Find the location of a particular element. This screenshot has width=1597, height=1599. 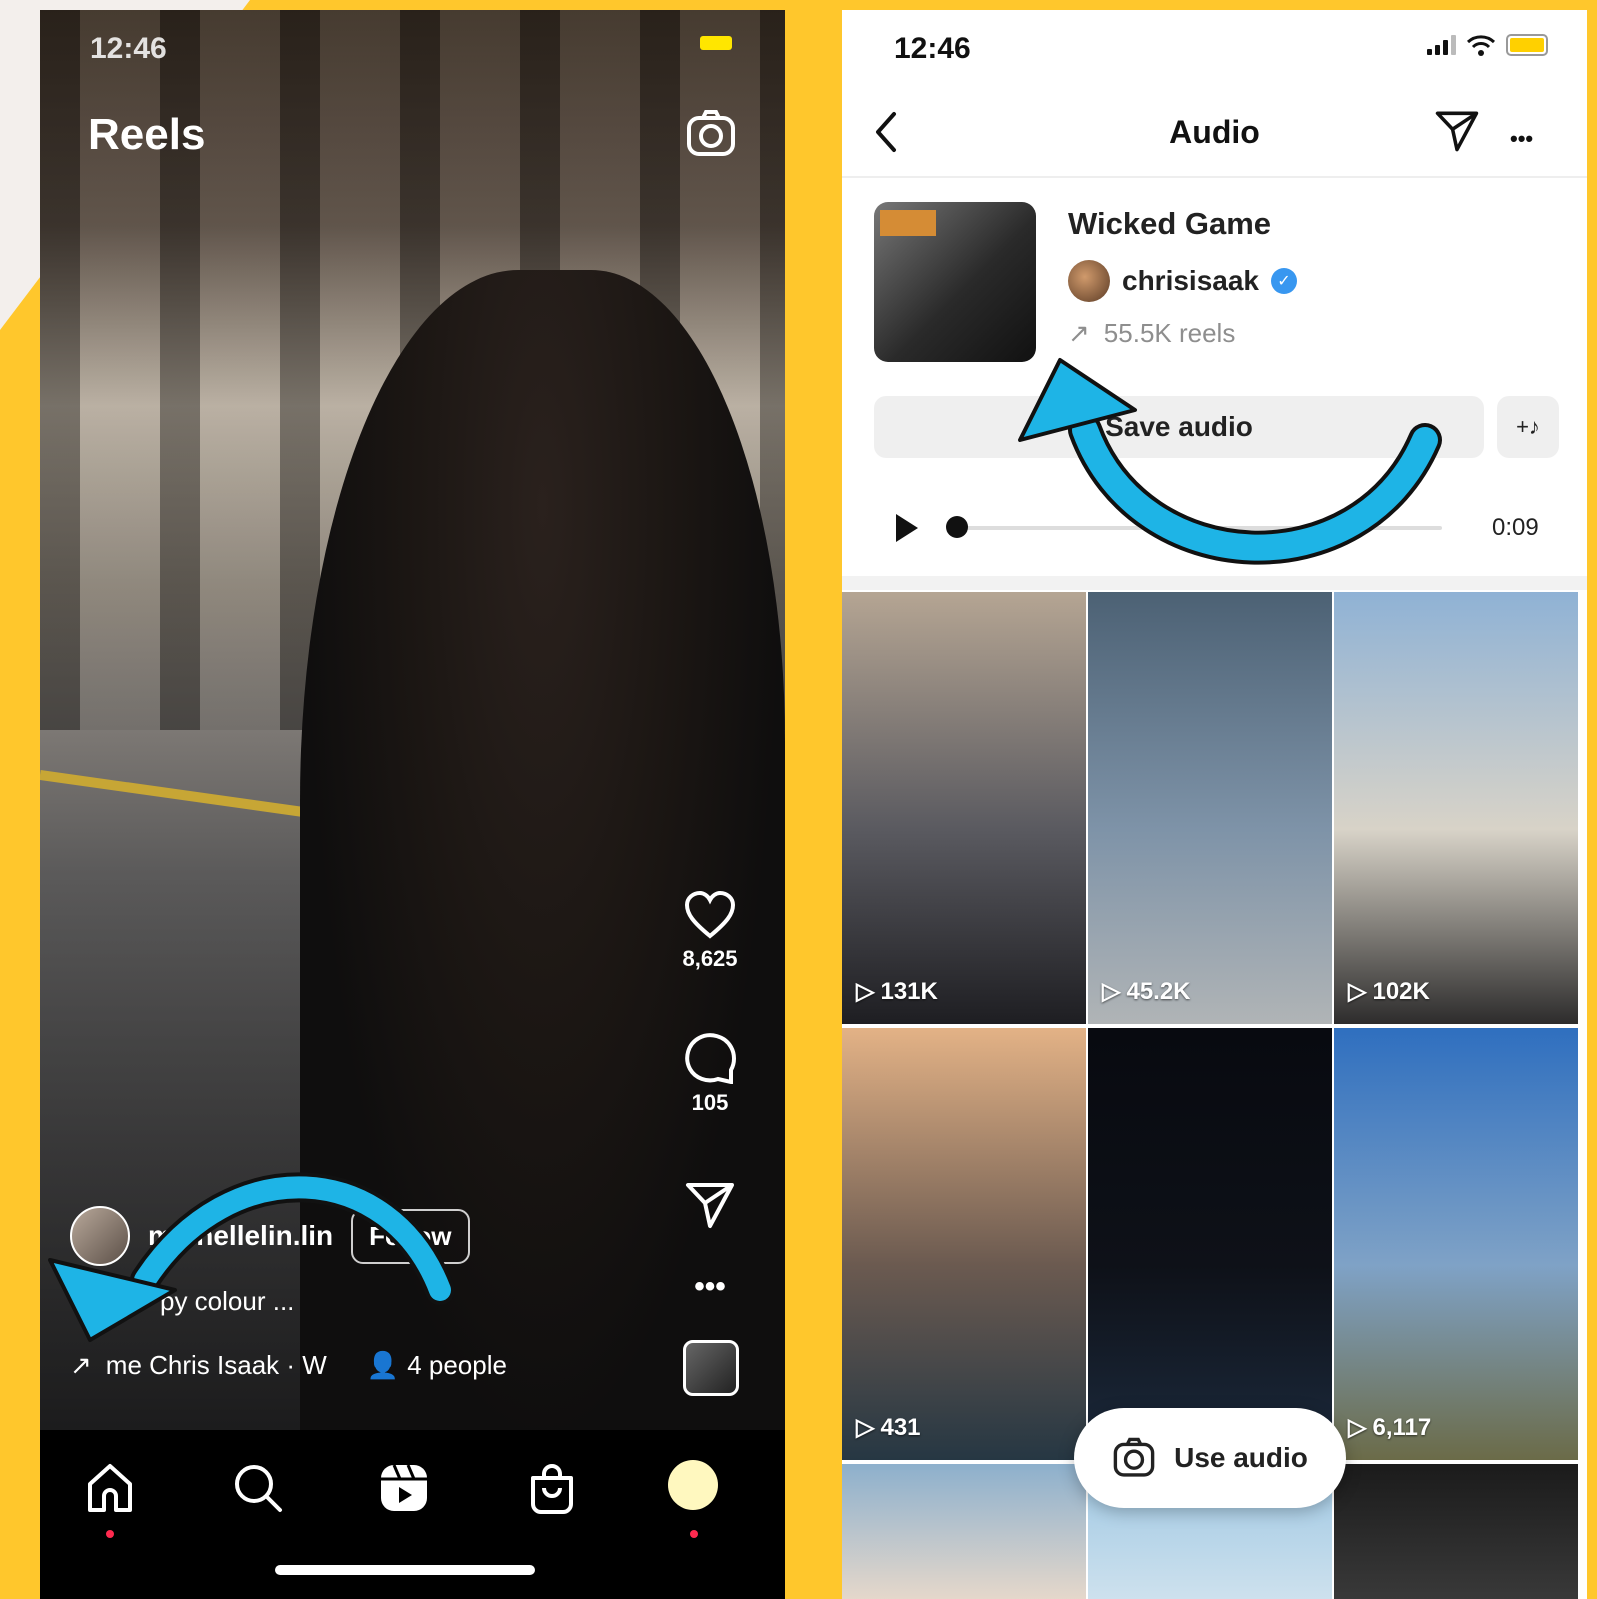

reel-thumbnail: ▷ 431 is located at coordinates (964, 1244).